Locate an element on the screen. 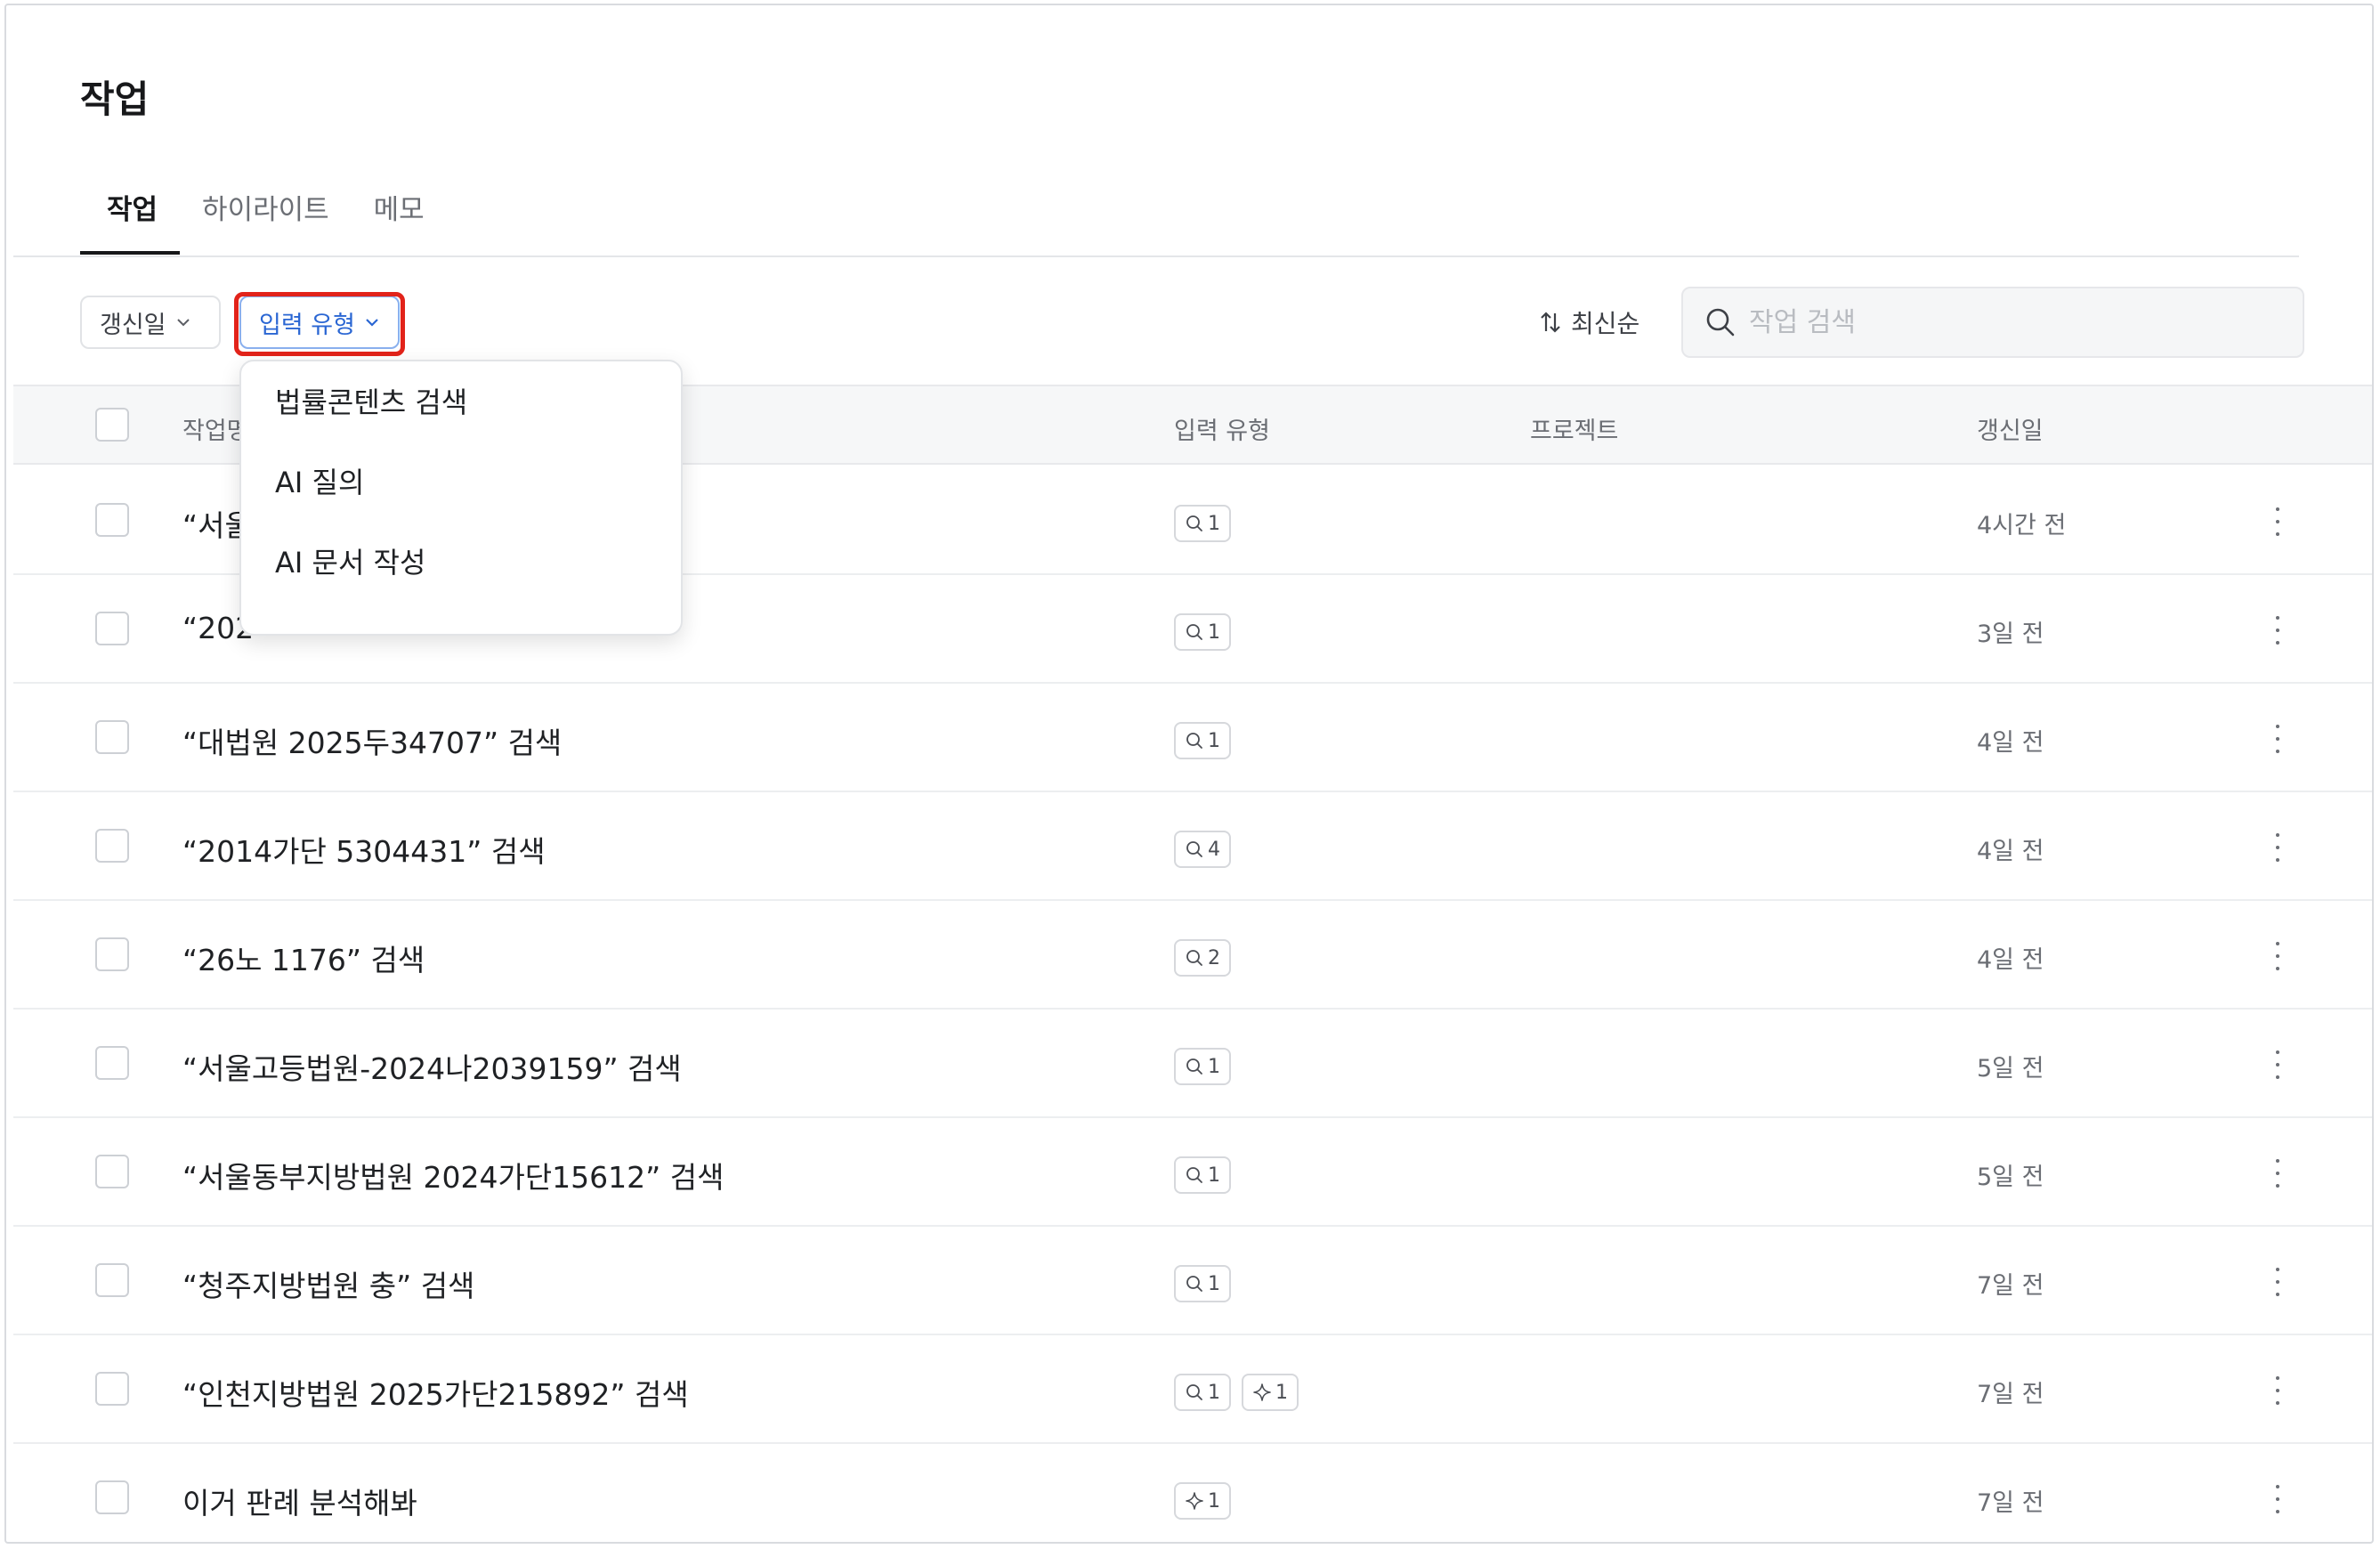  tab-divider is located at coordinates (1156, 256).